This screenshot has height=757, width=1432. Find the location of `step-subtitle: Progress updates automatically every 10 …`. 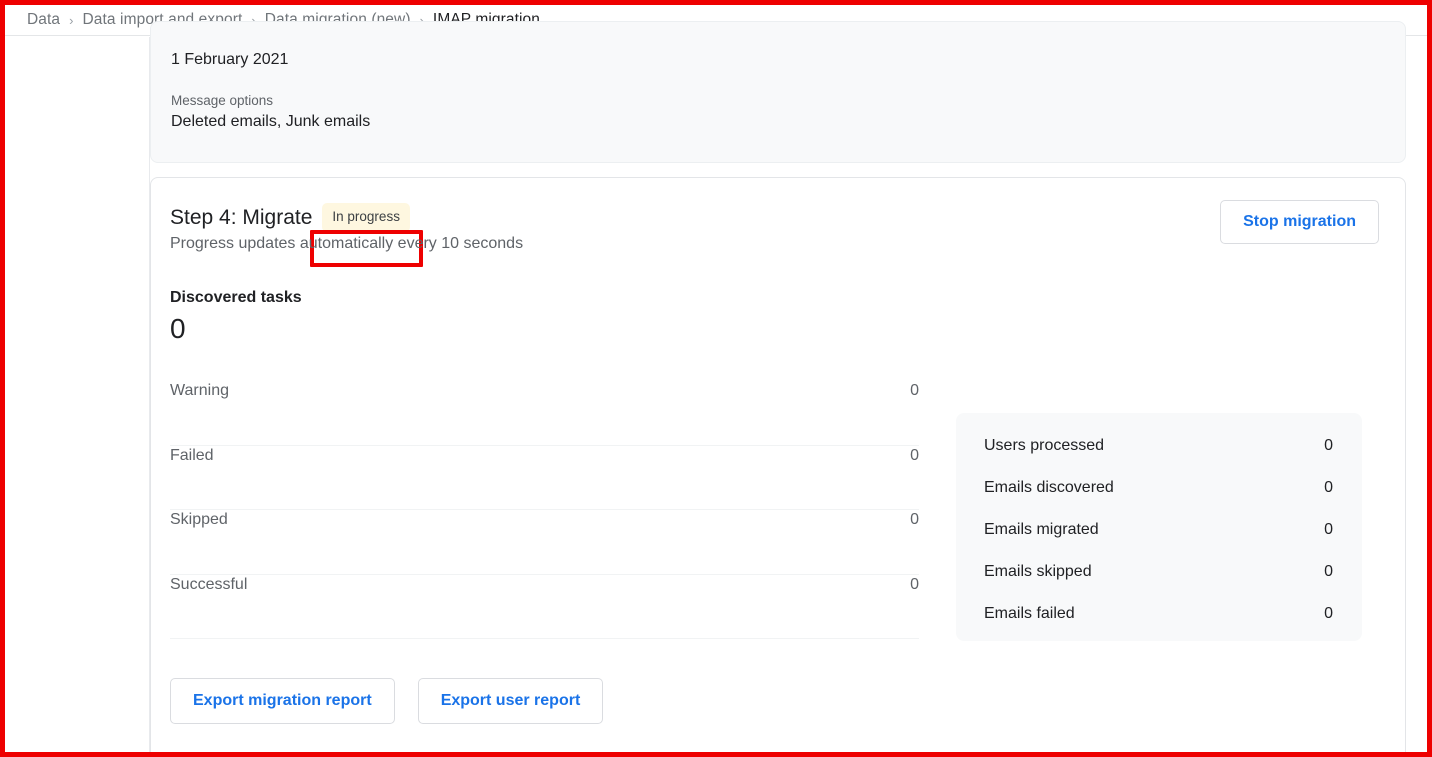

step-subtitle: Progress updates automatically every 10 … is located at coordinates (347, 243).